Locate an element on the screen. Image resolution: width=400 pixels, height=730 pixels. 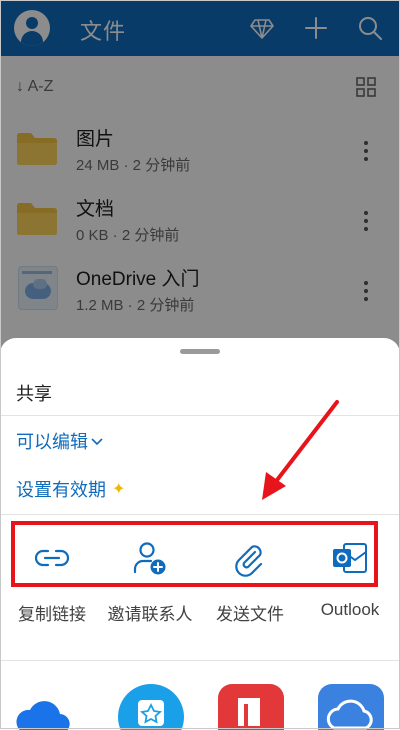
invite-people-button: 邀请联系人 is located at coordinates (150, 612).